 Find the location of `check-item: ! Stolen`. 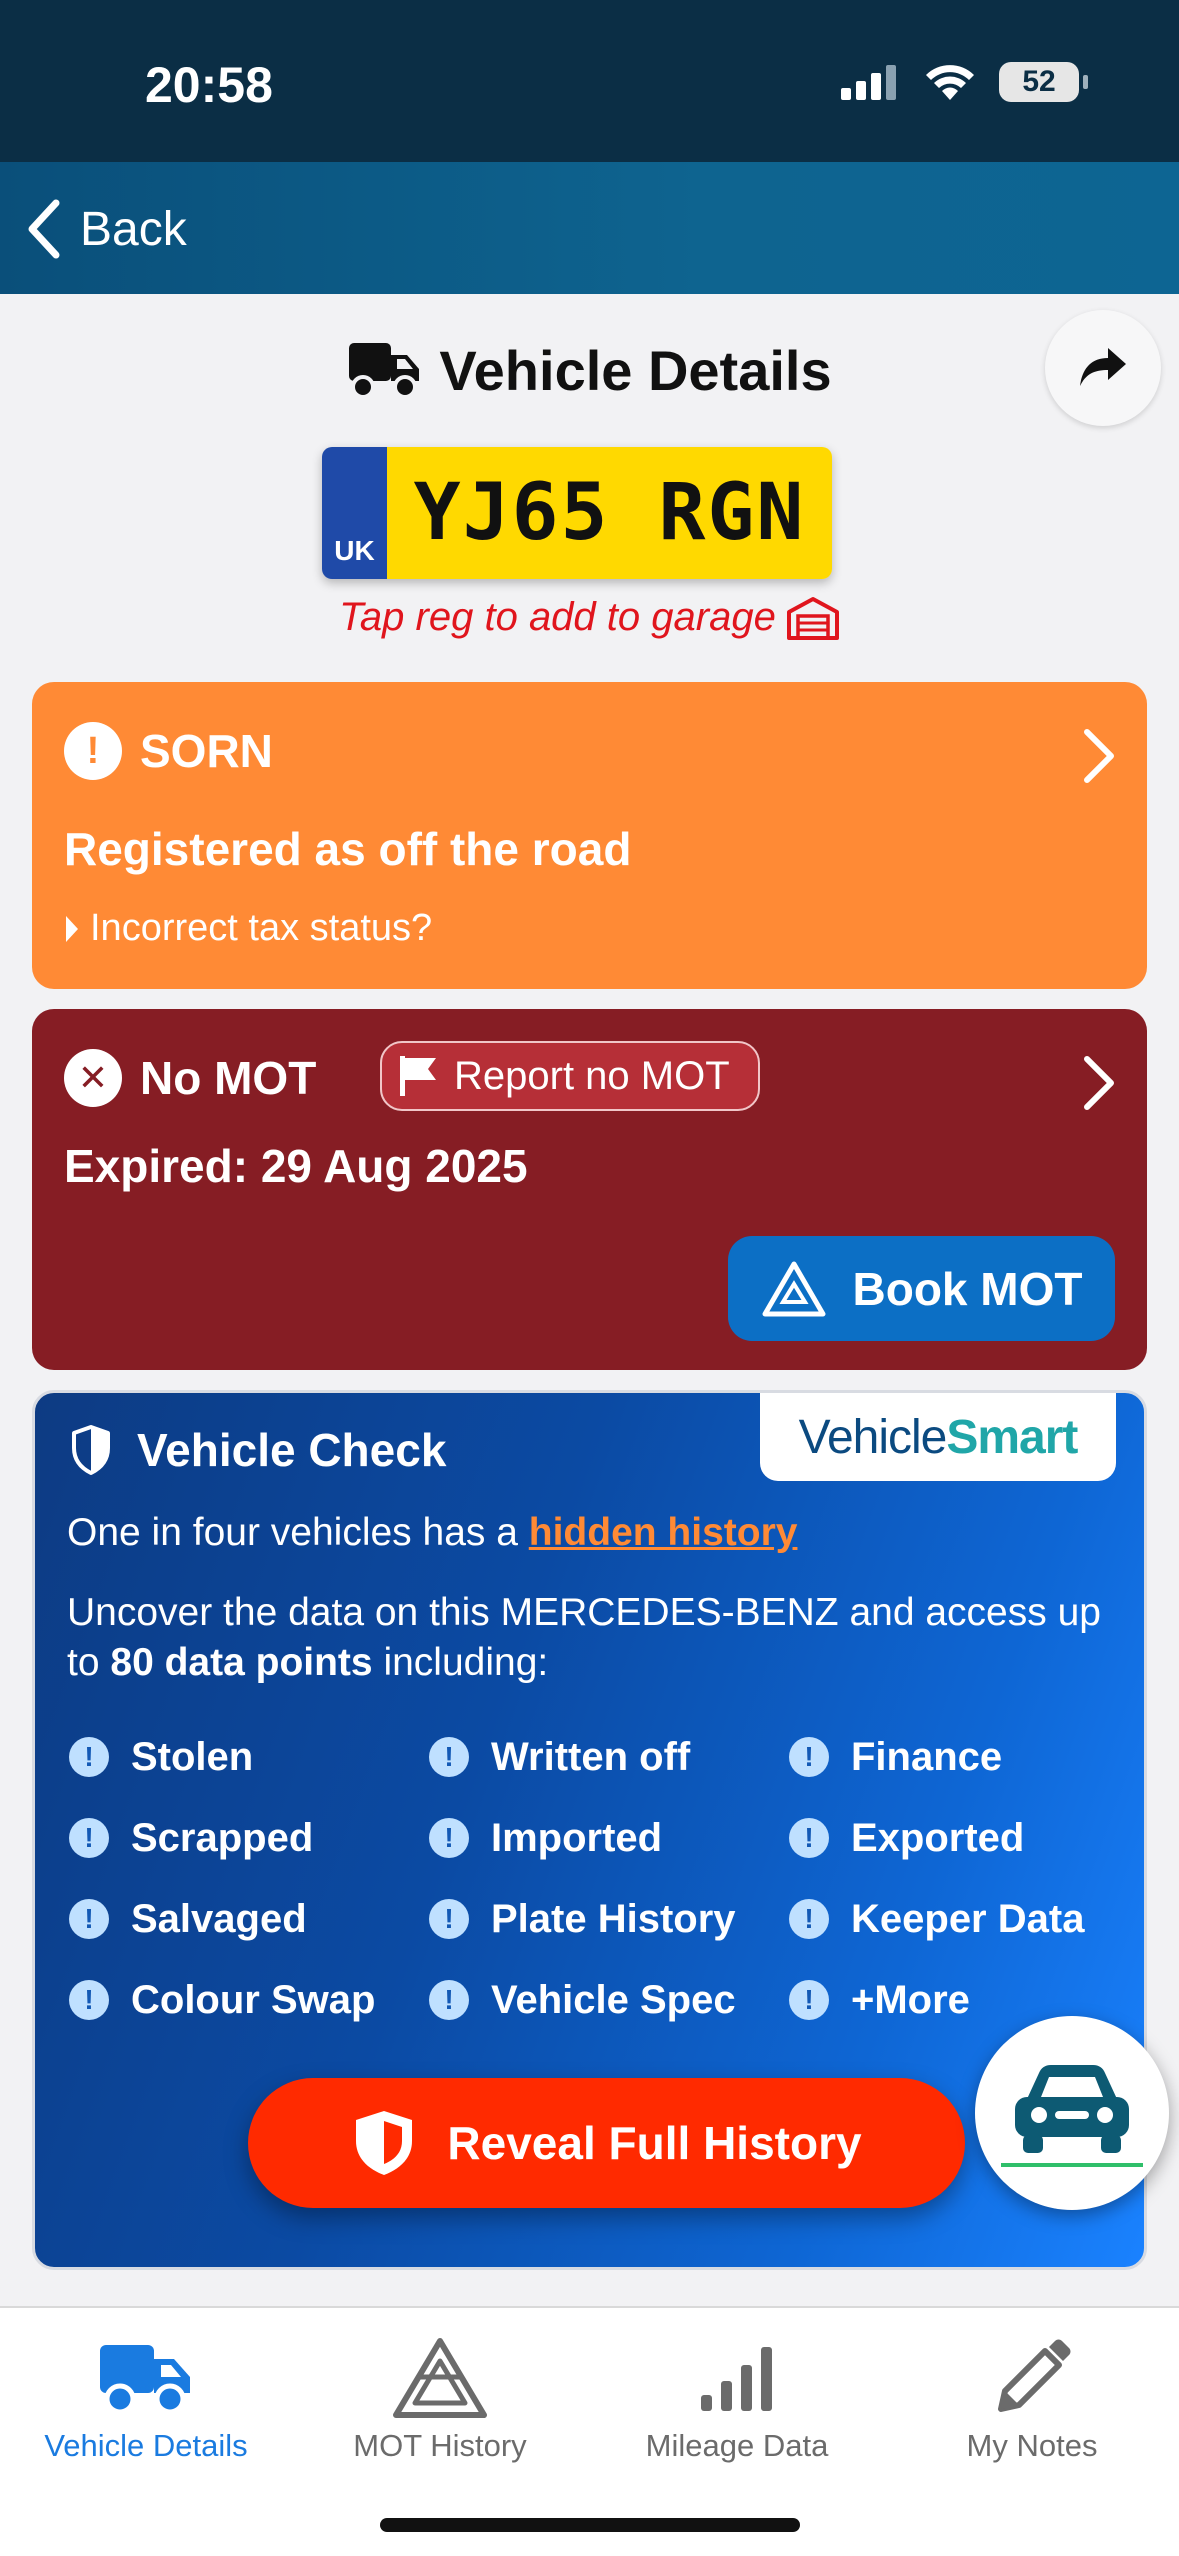

check-item: ! Stolen is located at coordinates (249, 1757).